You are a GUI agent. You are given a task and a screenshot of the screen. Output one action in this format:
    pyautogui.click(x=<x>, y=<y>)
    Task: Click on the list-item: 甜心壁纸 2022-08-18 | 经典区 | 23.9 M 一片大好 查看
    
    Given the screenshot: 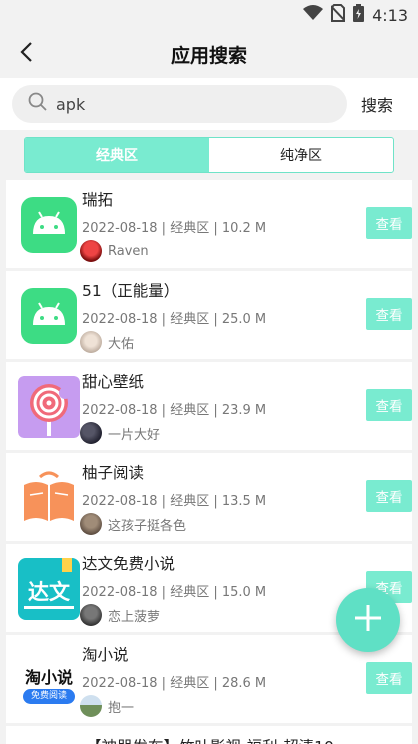 What is the action you would take?
    pyautogui.click(x=209, y=406)
    